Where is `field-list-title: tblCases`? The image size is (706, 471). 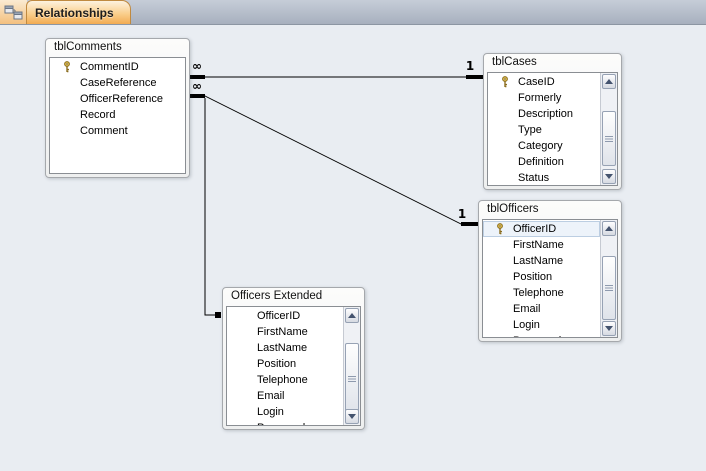
field-list-title: tblCases is located at coordinates (554, 63).